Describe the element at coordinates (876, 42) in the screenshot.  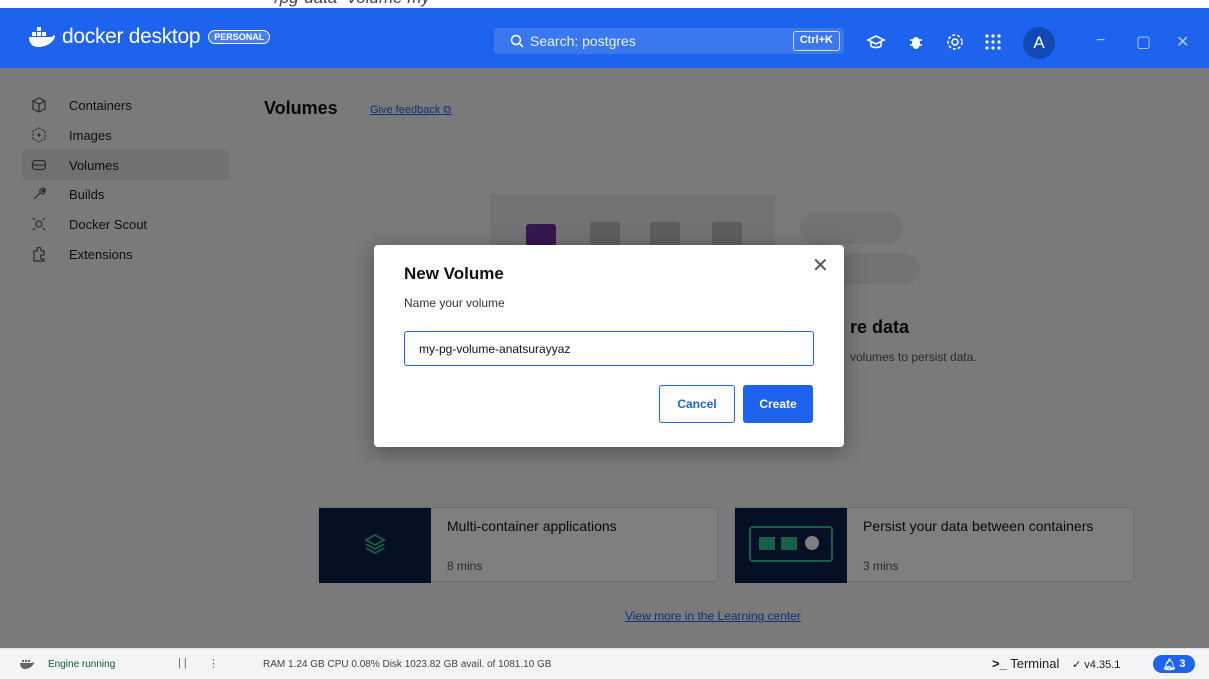
I see `learning-center-icon` at that location.